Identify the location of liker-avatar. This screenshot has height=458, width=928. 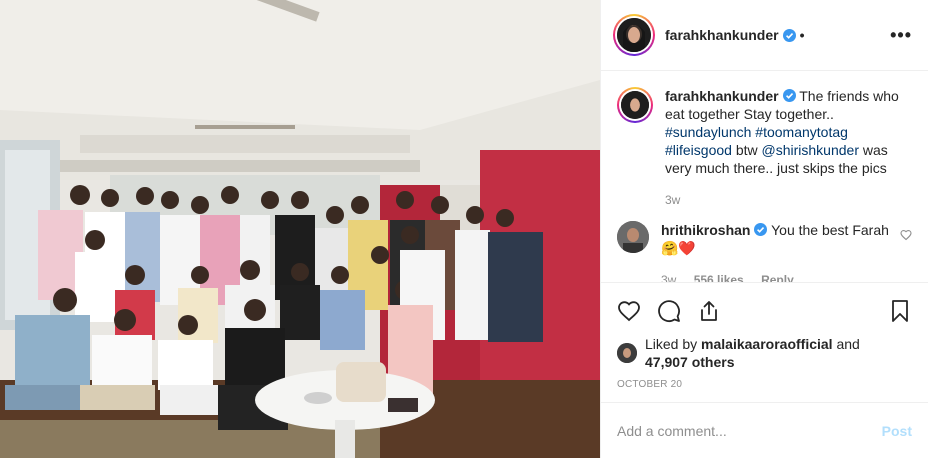
(627, 353).